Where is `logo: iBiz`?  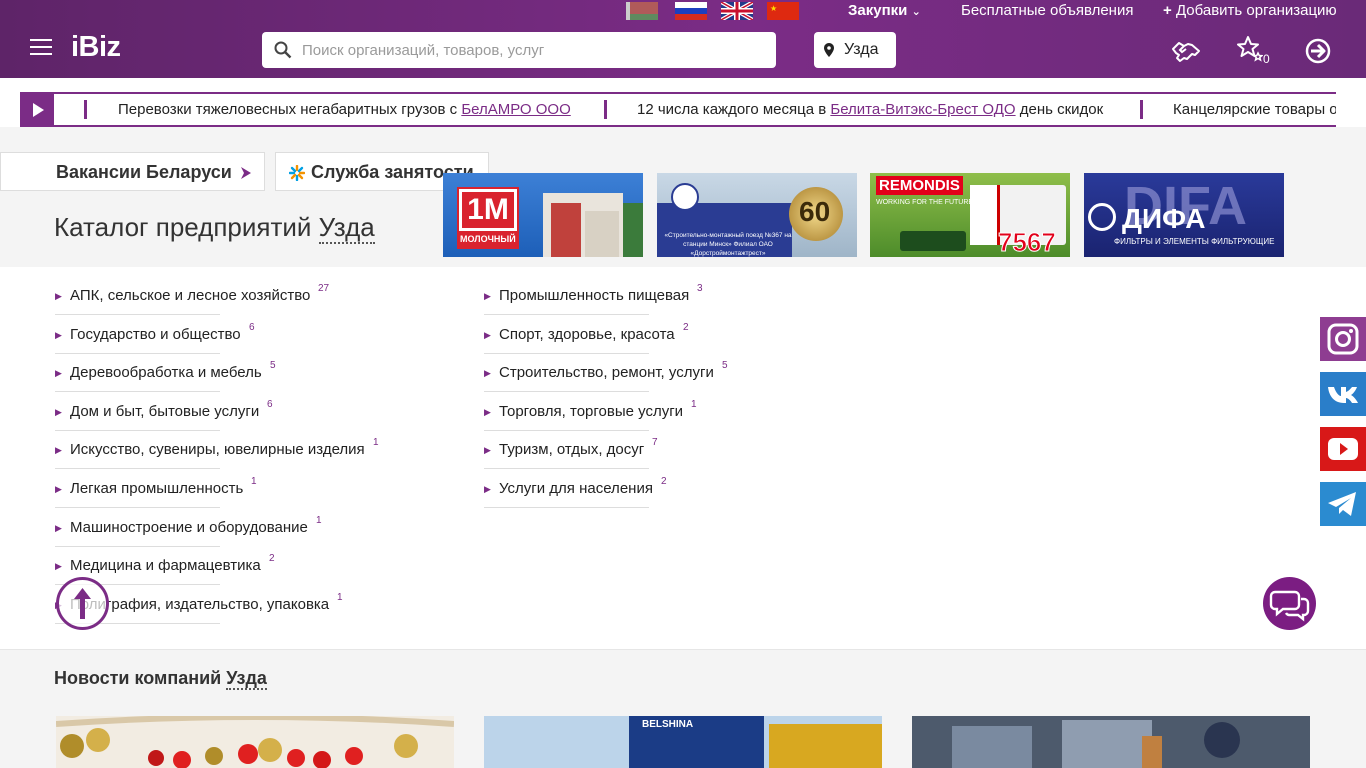
logo: iBiz is located at coordinates (96, 47).